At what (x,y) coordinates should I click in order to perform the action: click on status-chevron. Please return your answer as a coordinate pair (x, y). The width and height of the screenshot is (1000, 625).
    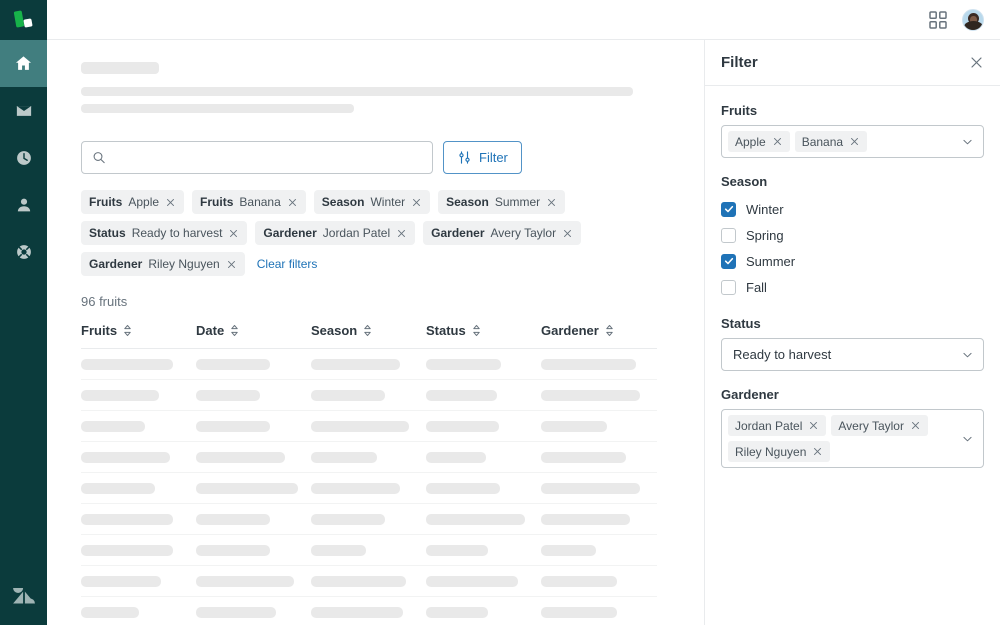
    Looking at the image, I should click on (967, 354).